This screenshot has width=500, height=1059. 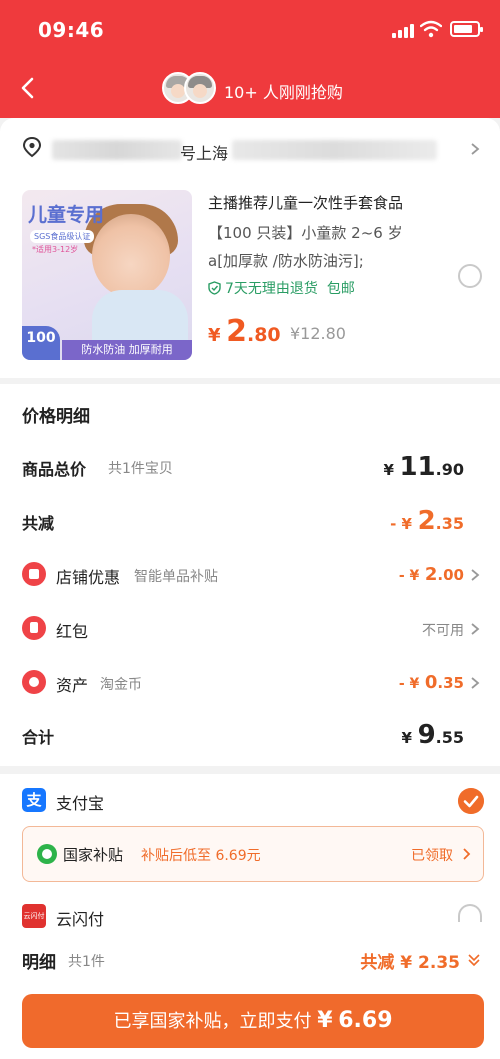 What do you see at coordinates (250, 30) in the screenshot?
I see `status-bar: 09:46` at bounding box center [250, 30].